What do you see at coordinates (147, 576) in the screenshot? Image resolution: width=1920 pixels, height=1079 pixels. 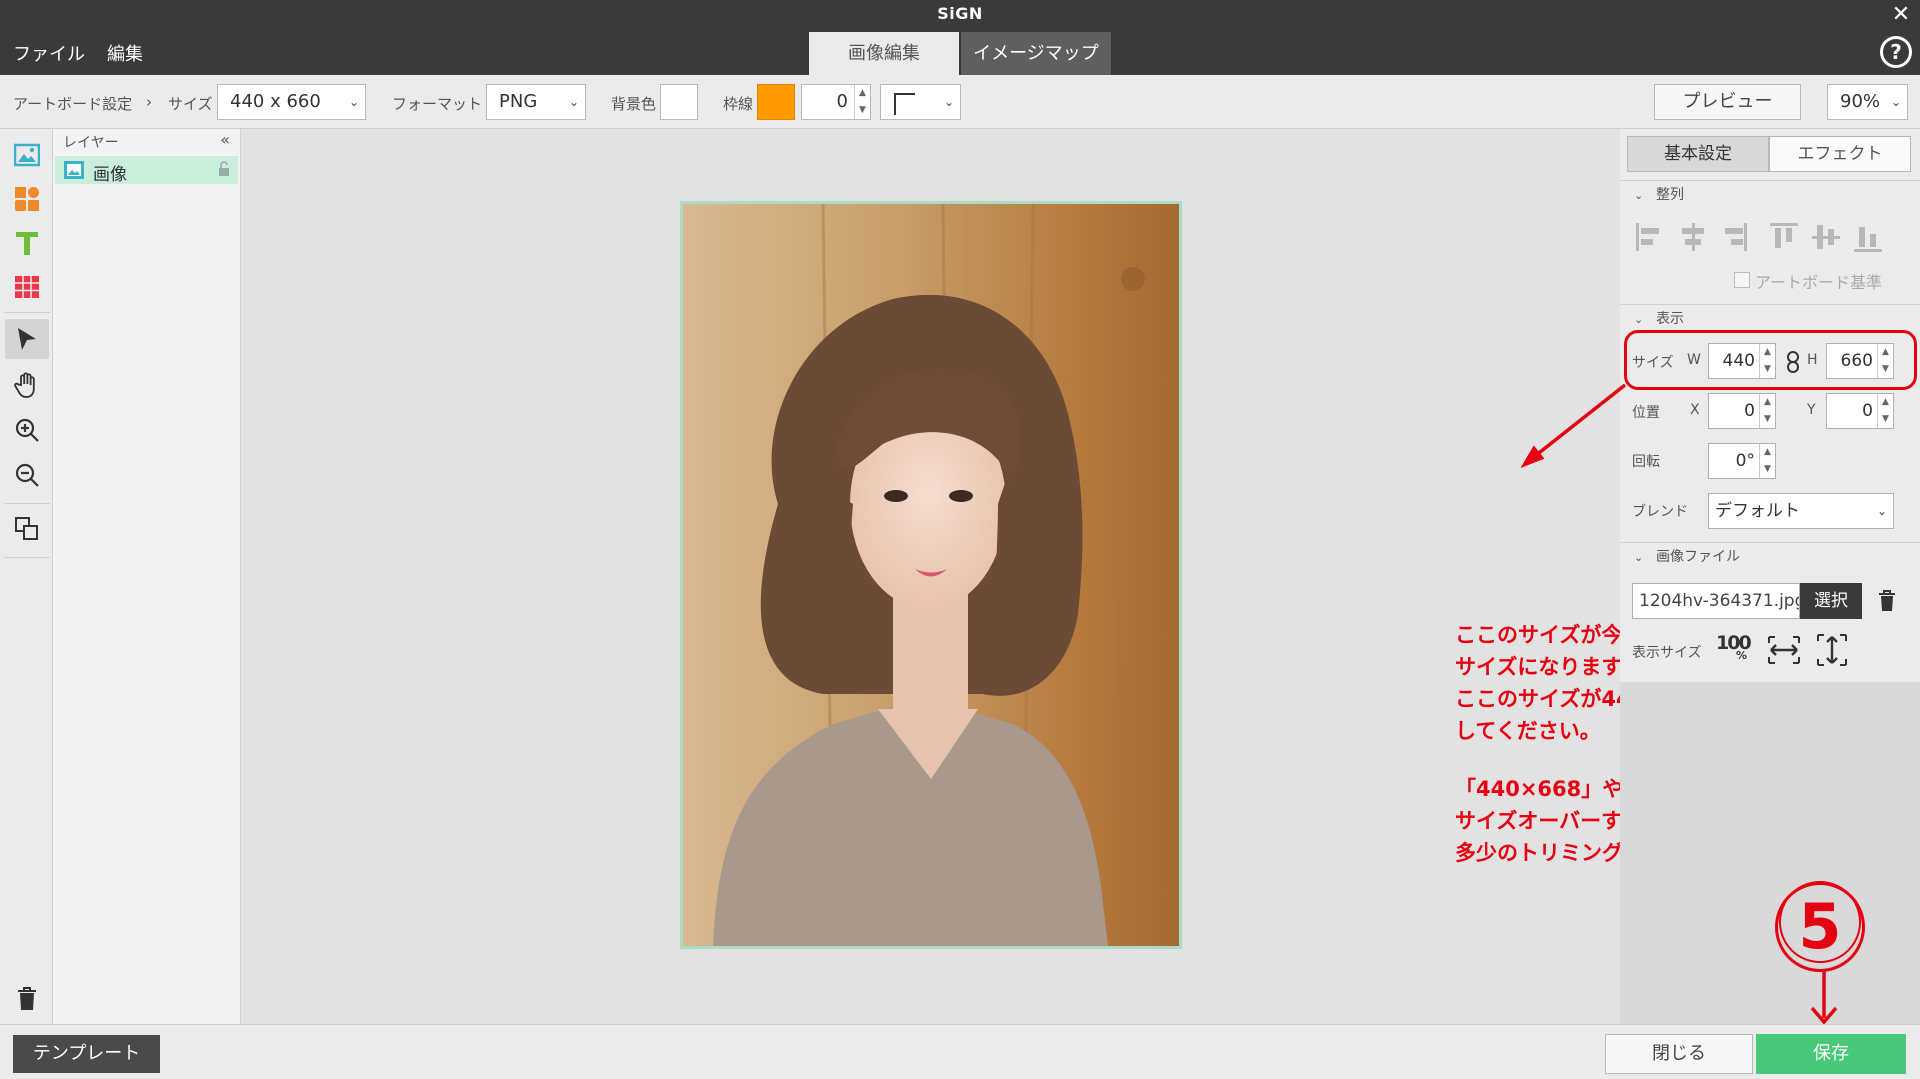 I see `layers-panel: レイヤー « 画像` at bounding box center [147, 576].